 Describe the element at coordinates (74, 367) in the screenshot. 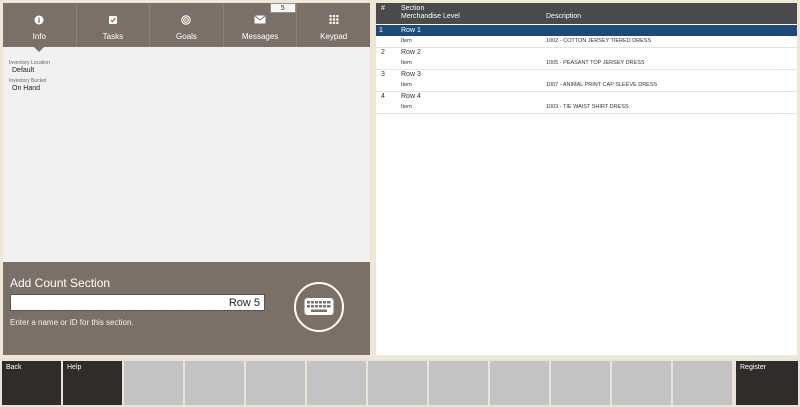

I see `help-button-label: Help` at that location.